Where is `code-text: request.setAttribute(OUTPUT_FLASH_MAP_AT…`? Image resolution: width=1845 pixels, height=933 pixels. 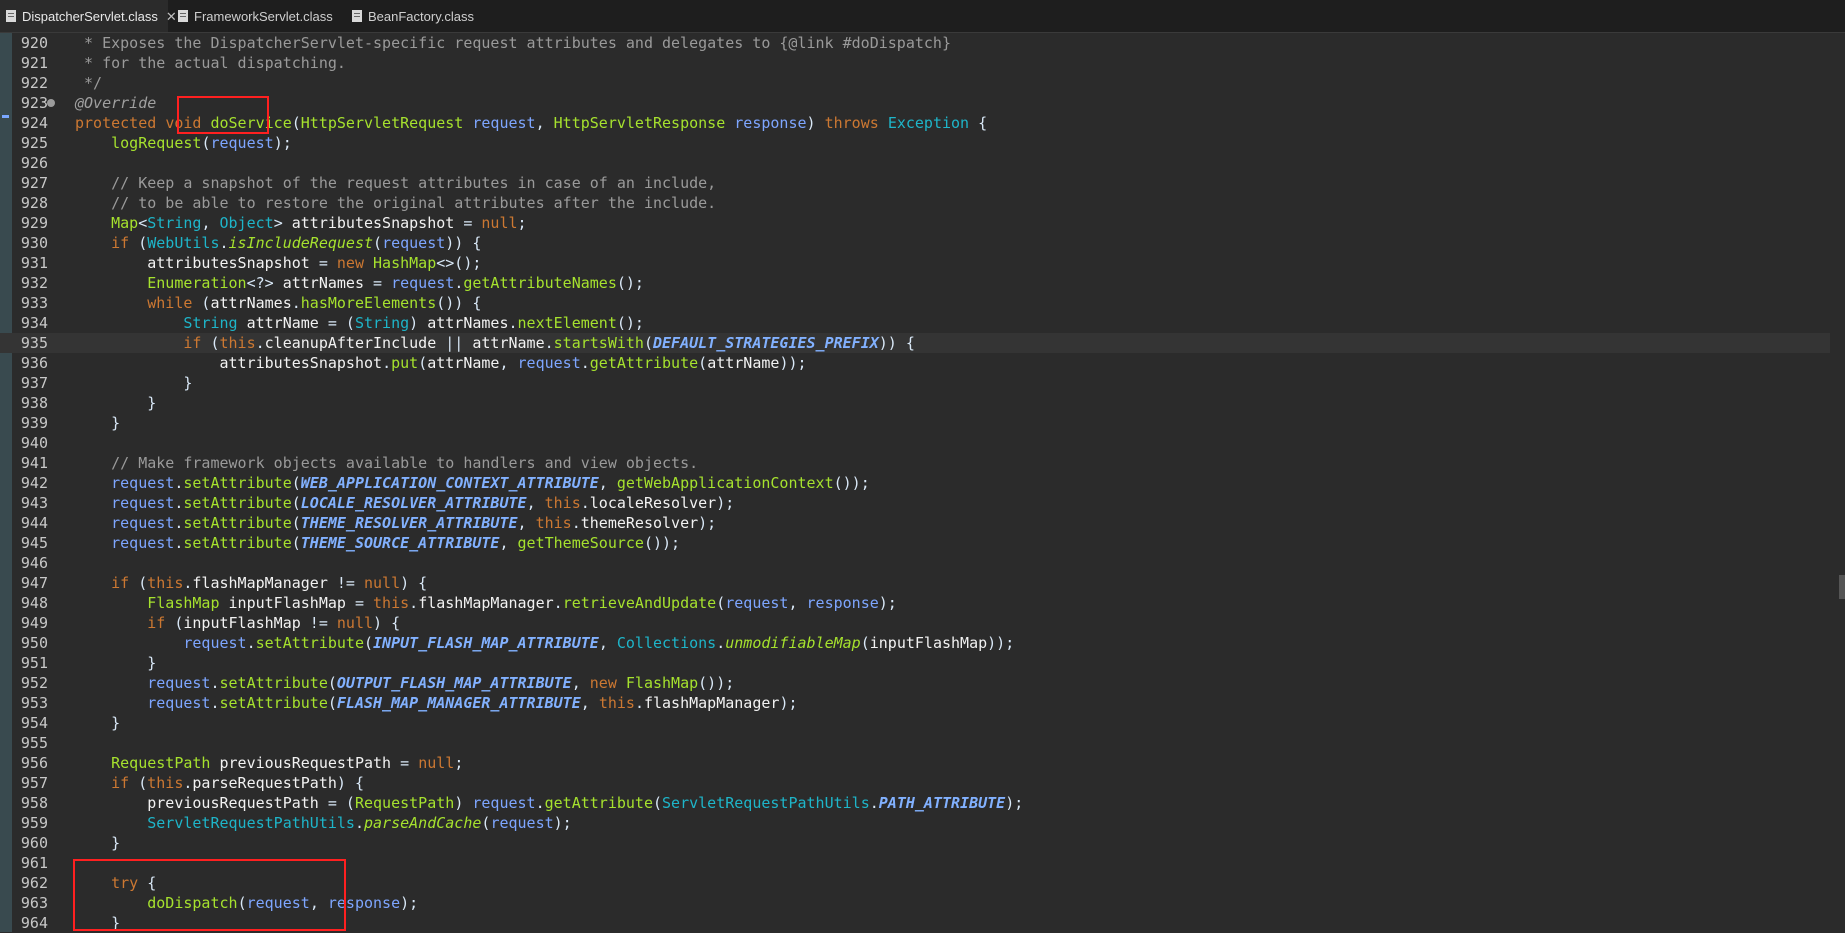 code-text: request.setAttribute(OUTPUT_FLASH_MAP_AT… is located at coordinates (404, 683).